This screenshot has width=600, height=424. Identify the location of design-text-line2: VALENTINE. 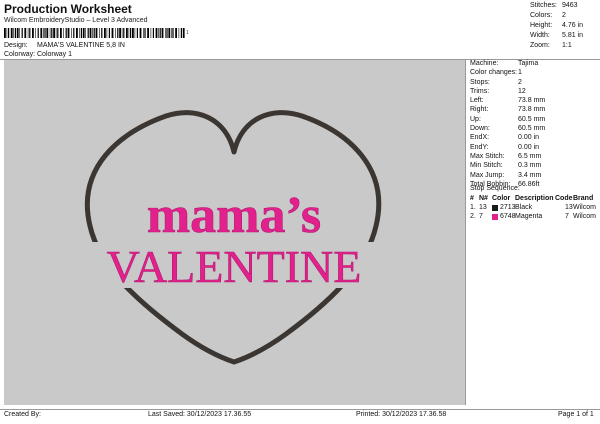
(234, 266).